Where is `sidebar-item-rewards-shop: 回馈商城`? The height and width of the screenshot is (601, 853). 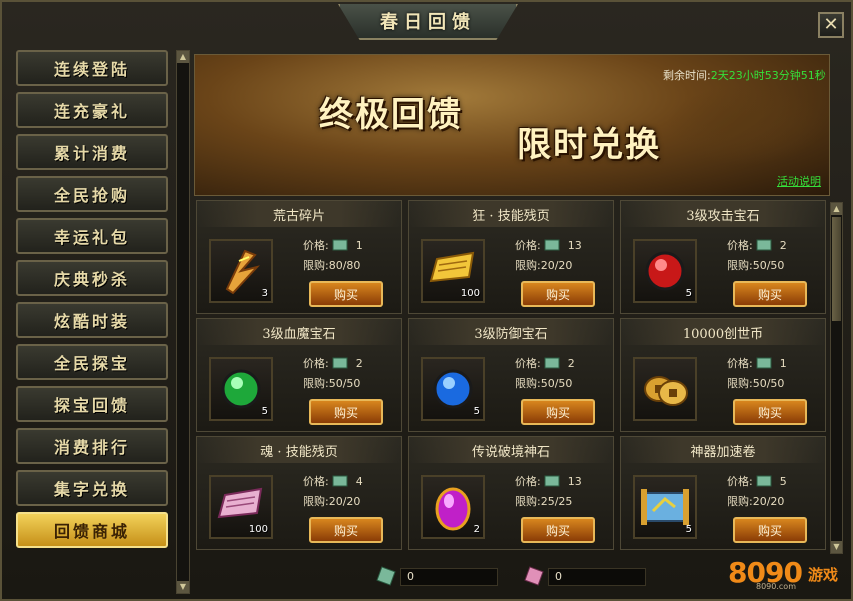
sidebar-item-rewards-shop: 回馈商城 is located at coordinates (92, 530).